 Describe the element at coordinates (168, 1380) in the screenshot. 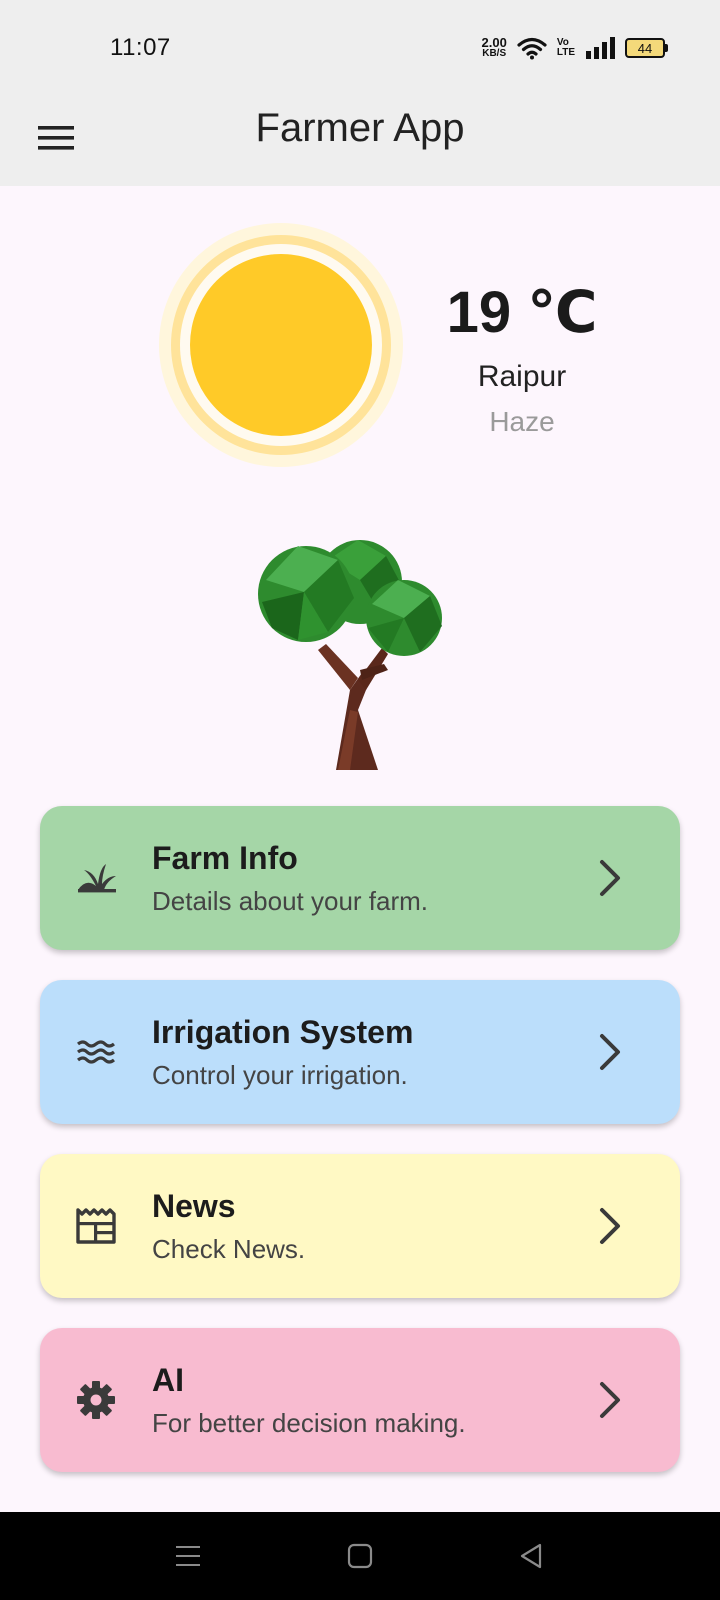

I see `card-title: AI` at that location.